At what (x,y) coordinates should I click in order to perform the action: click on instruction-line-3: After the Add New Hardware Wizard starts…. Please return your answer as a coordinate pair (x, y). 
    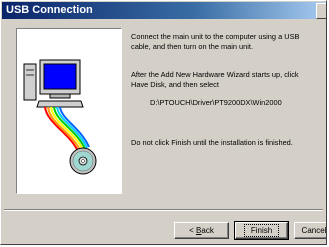
    Looking at the image, I should click on (215, 74).